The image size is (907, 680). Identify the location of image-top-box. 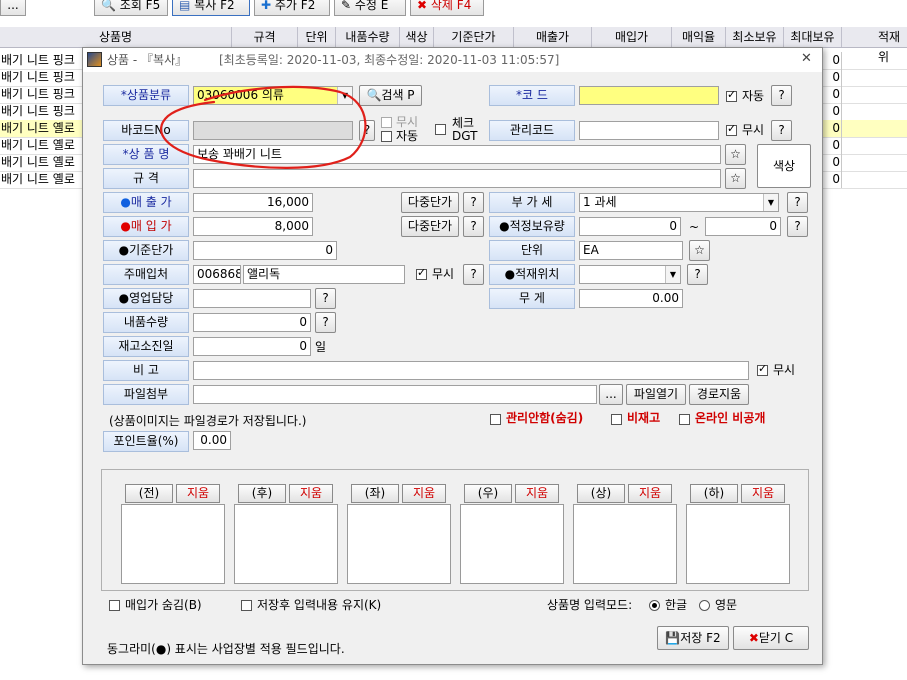
(625, 544).